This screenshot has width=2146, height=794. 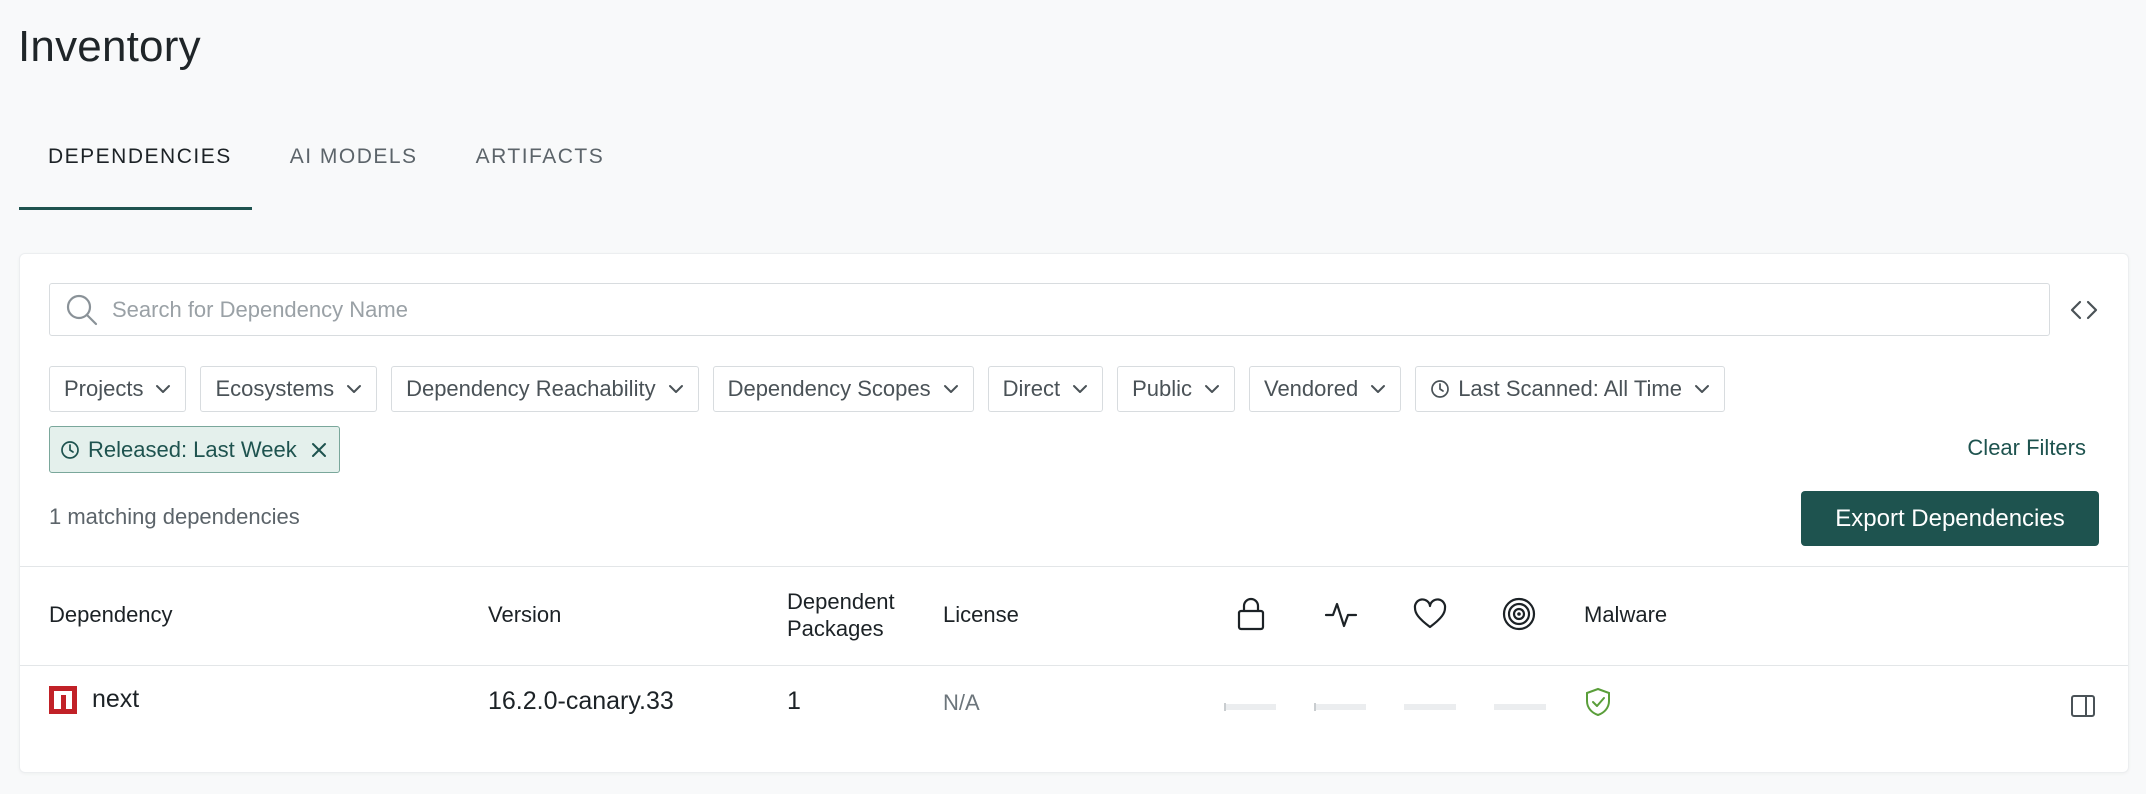 I want to click on filter-label: Vendored, so click(x=1311, y=388).